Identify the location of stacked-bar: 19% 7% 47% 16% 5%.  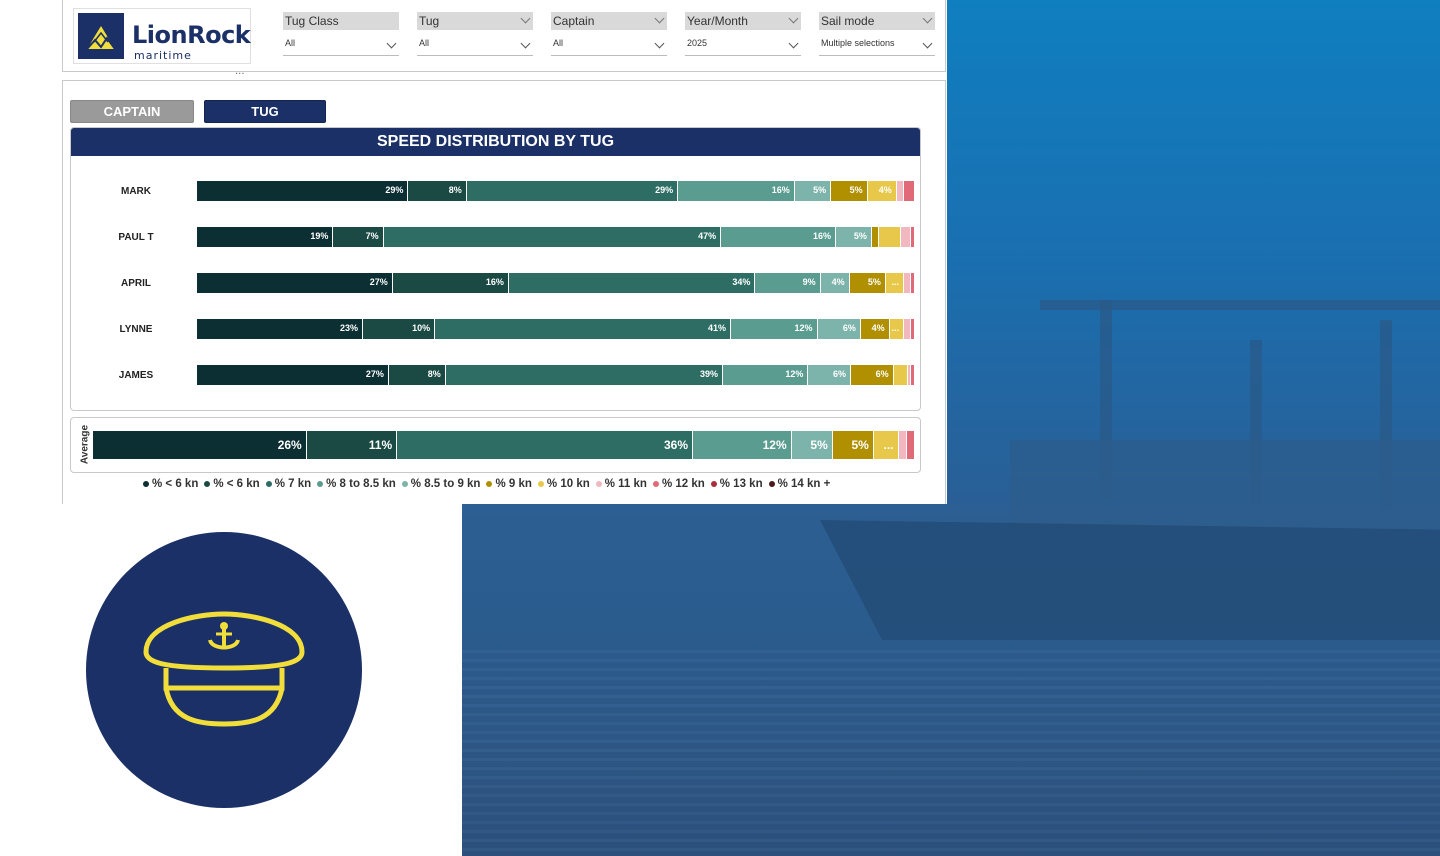
(556, 237).